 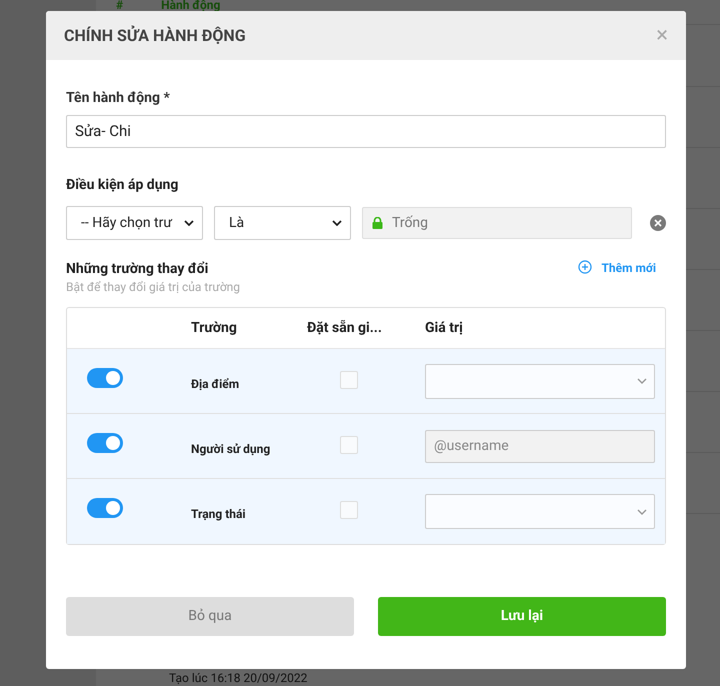 What do you see at coordinates (214, 328) in the screenshot?
I see `column-header: Trường` at bounding box center [214, 328].